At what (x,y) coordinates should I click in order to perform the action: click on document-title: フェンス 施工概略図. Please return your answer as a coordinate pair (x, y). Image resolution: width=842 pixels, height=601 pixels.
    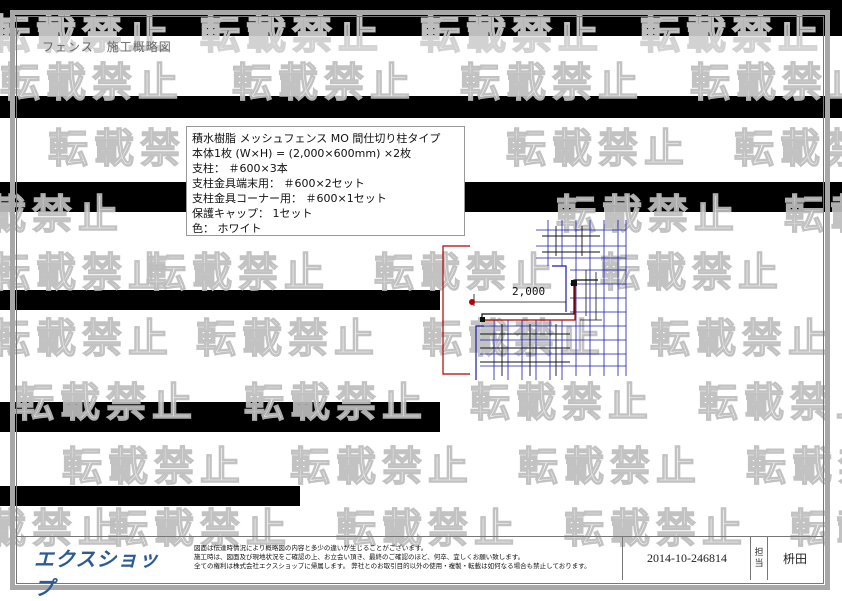
    Looking at the image, I should click on (107, 47).